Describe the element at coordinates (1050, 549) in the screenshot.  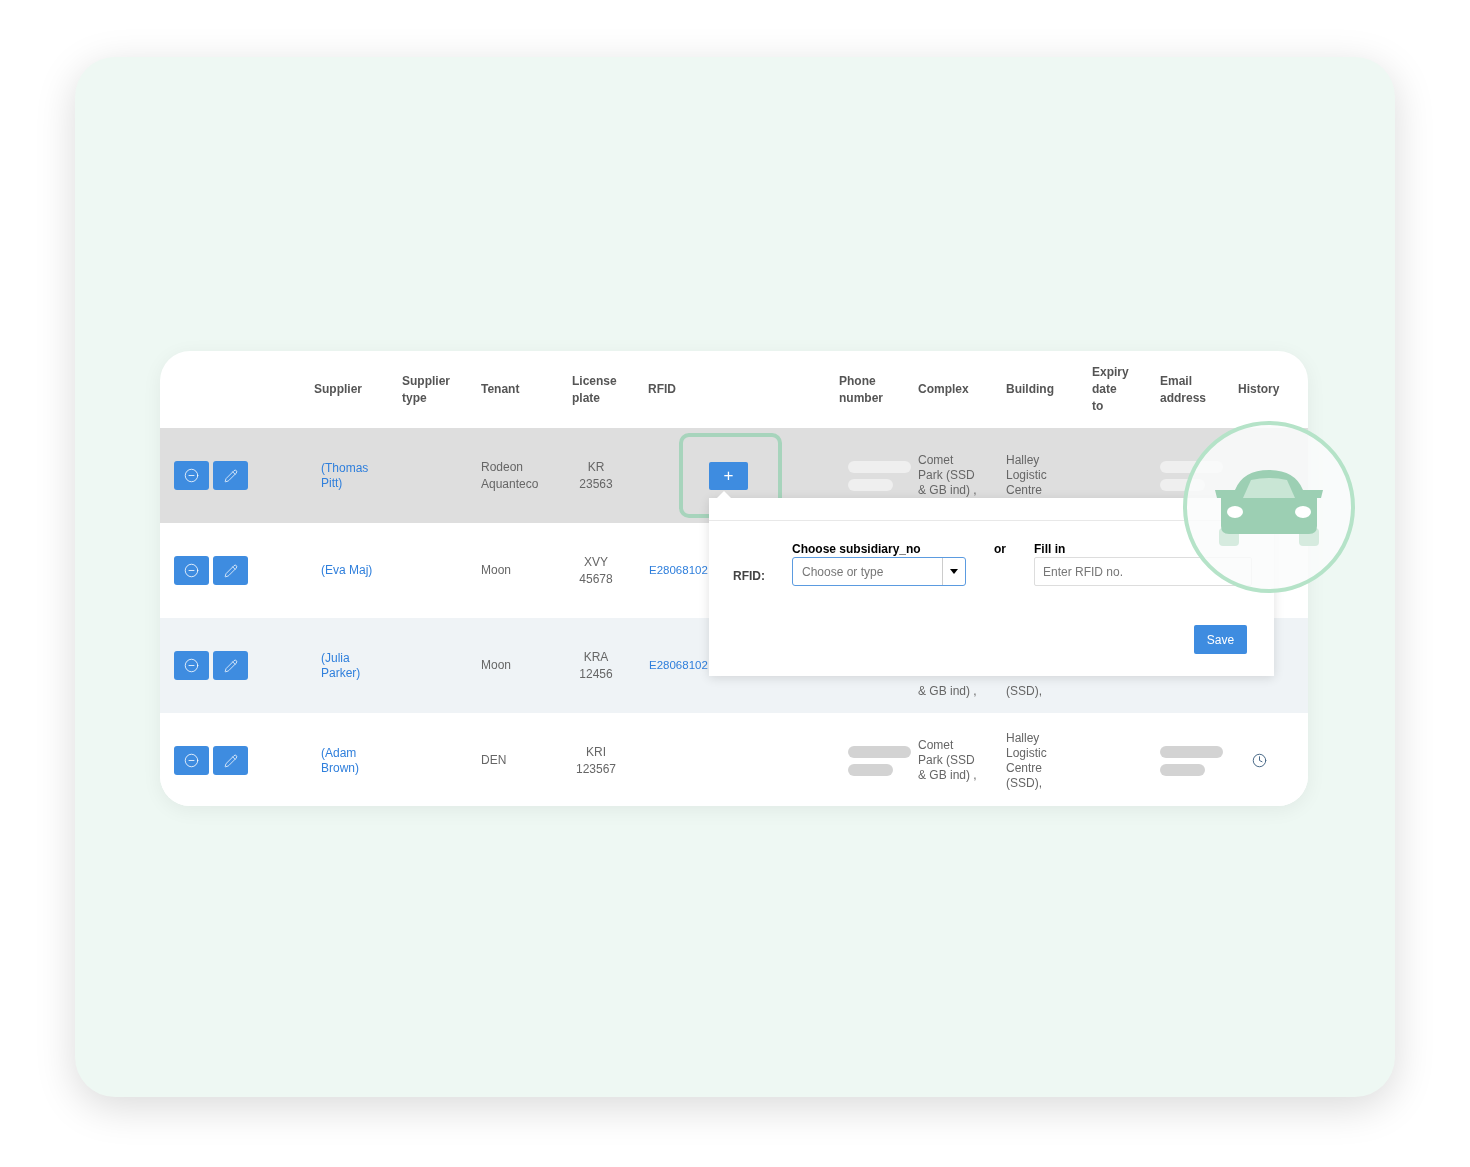
I see `input-label: Fill in` at that location.